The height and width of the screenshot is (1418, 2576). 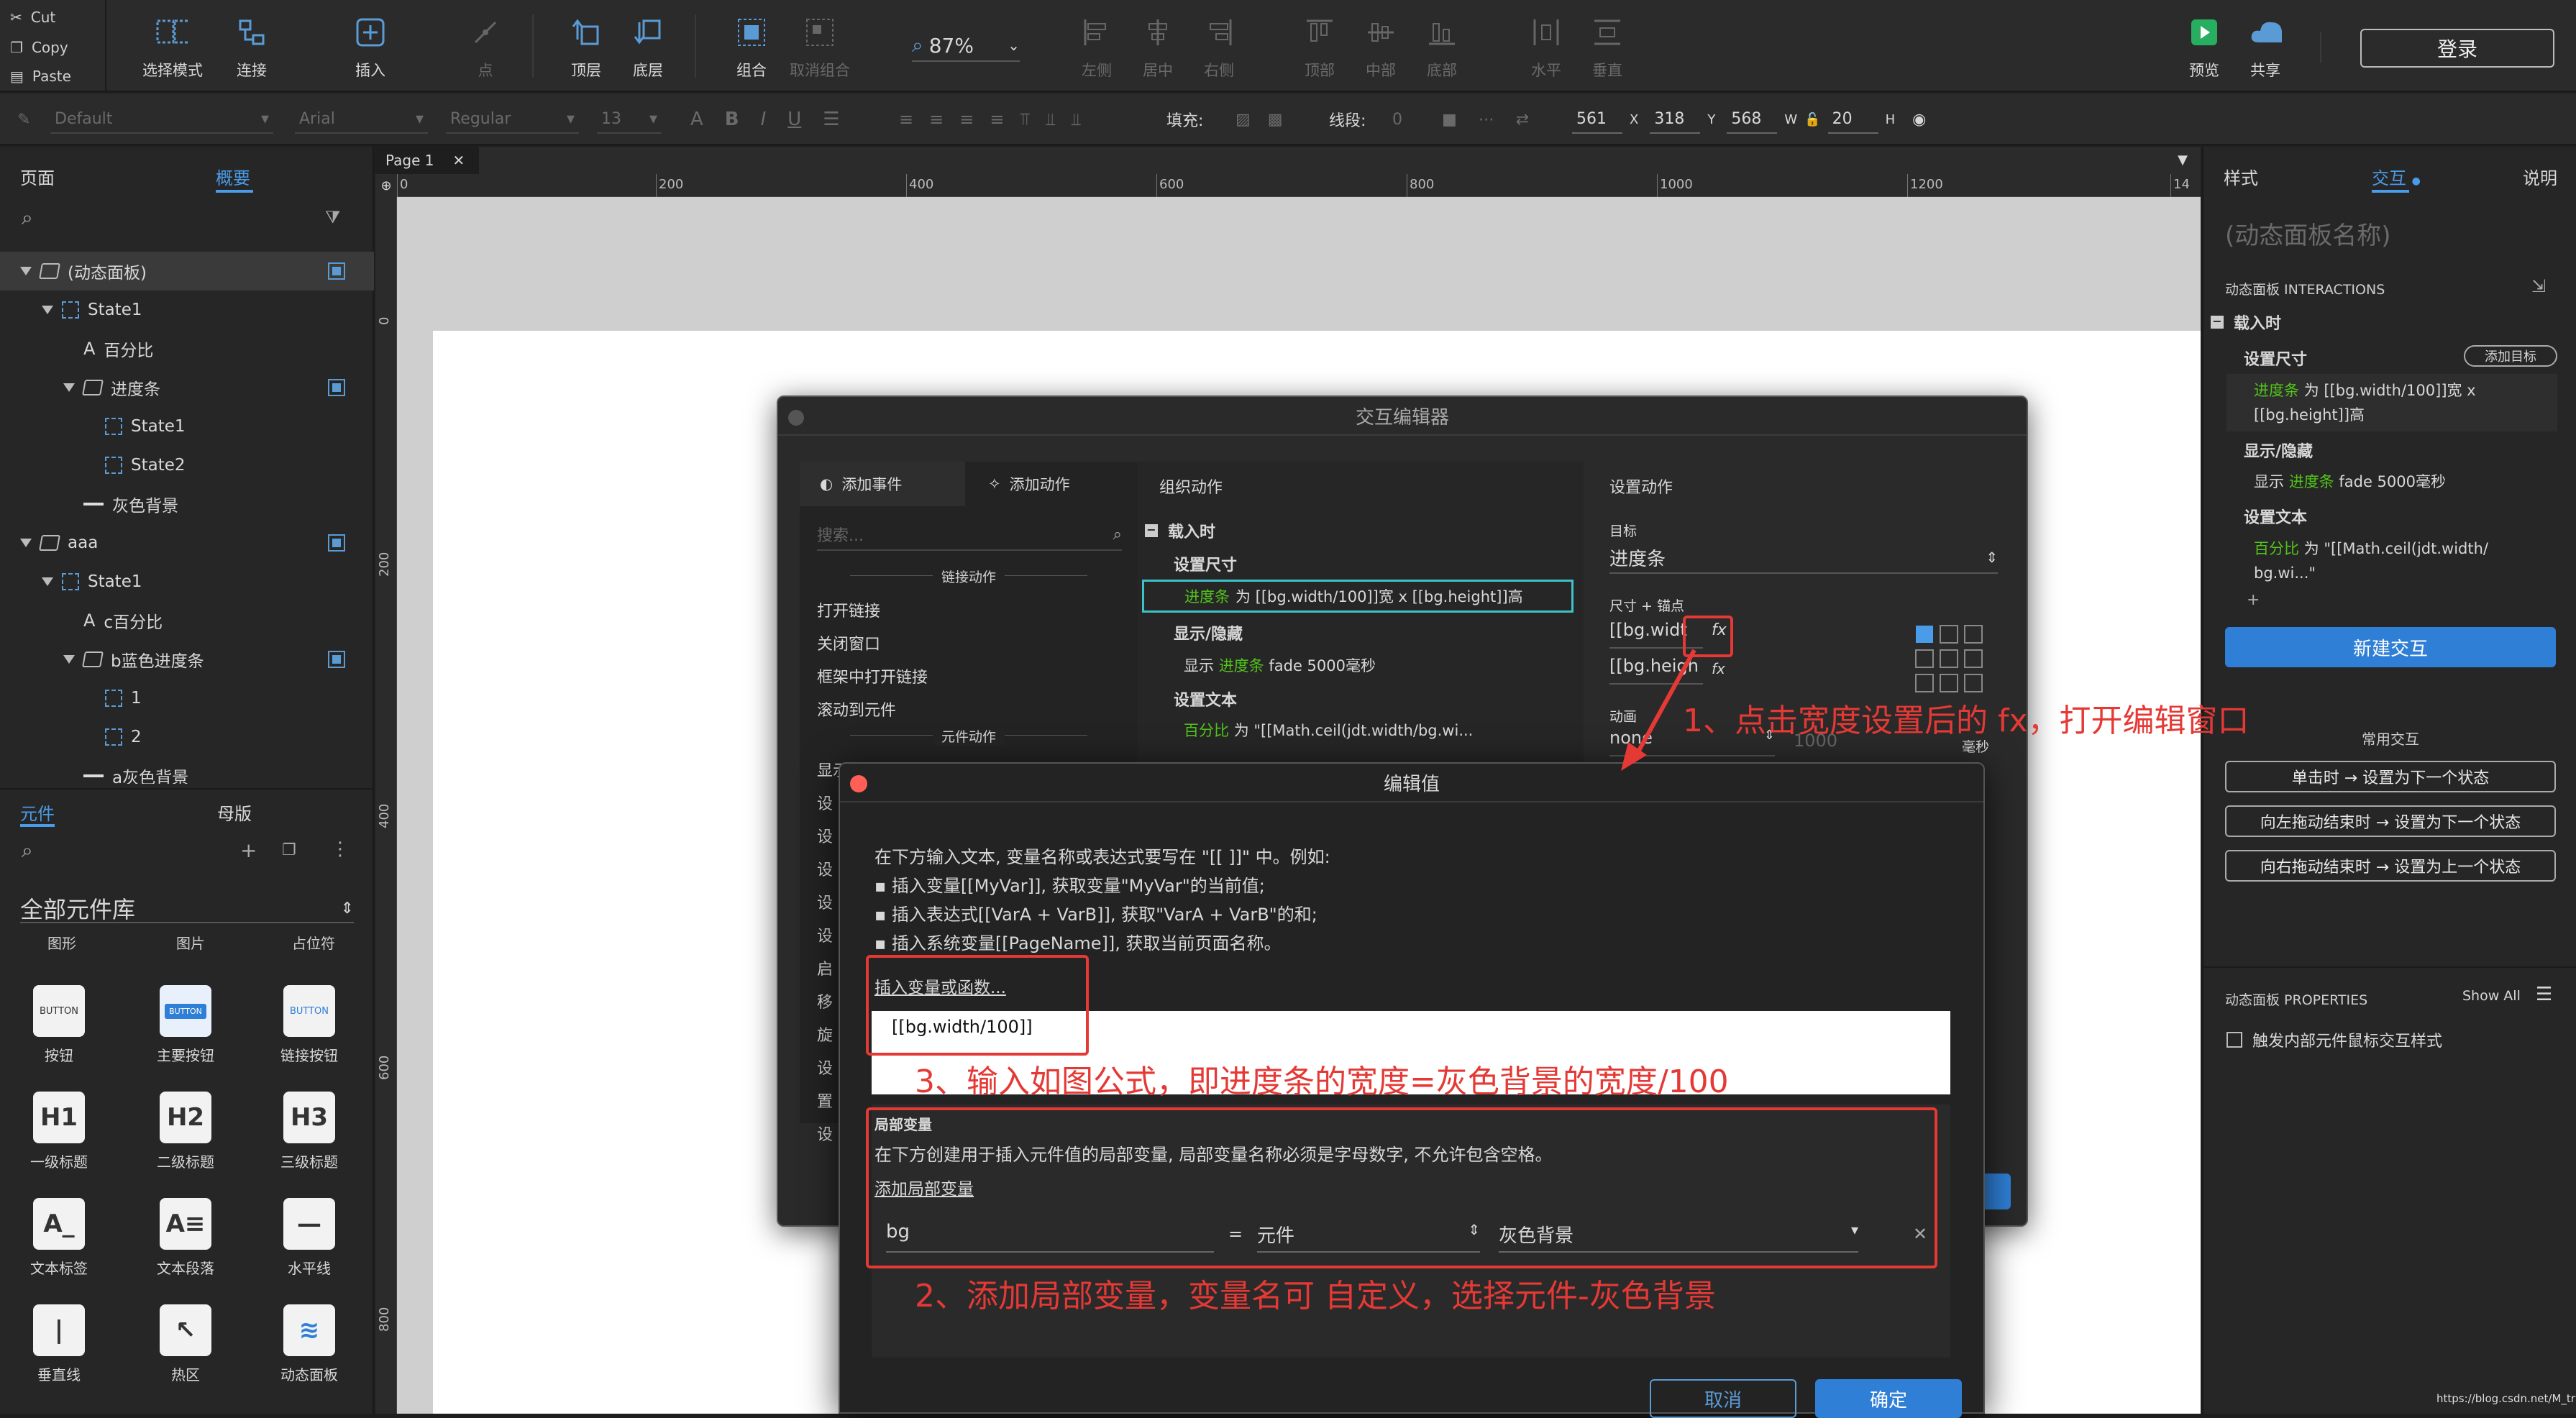 I want to click on cut-button: ✂ Cut, so click(x=32, y=17).